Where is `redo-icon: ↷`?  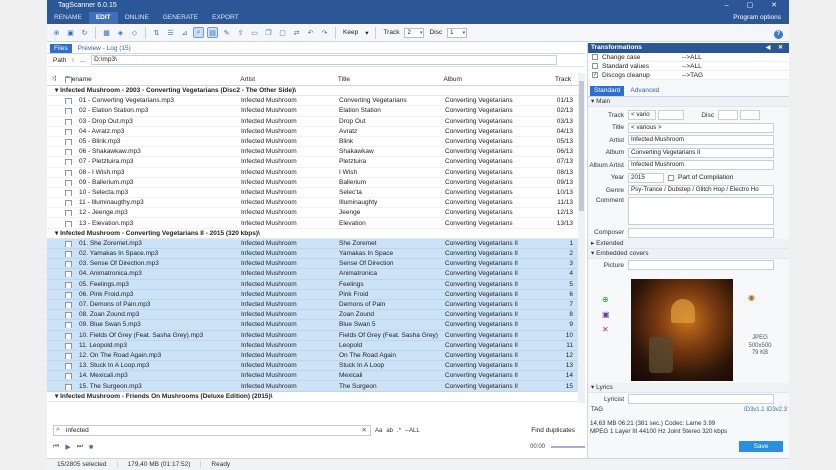
redo-icon: ↷ is located at coordinates (324, 32).